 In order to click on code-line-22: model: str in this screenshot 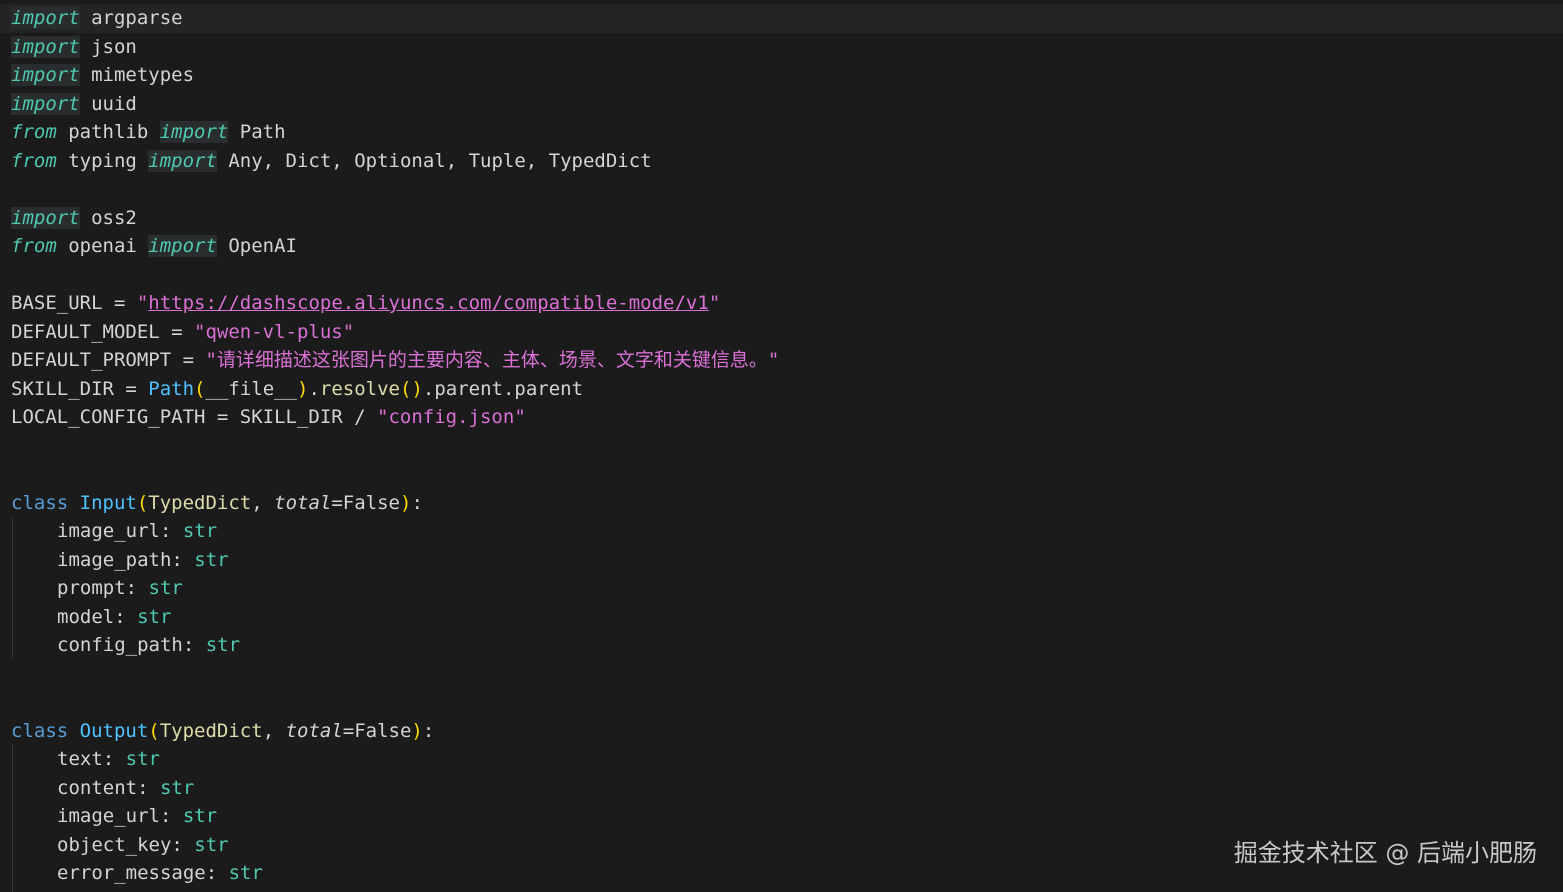, I will do `click(114, 617)`.